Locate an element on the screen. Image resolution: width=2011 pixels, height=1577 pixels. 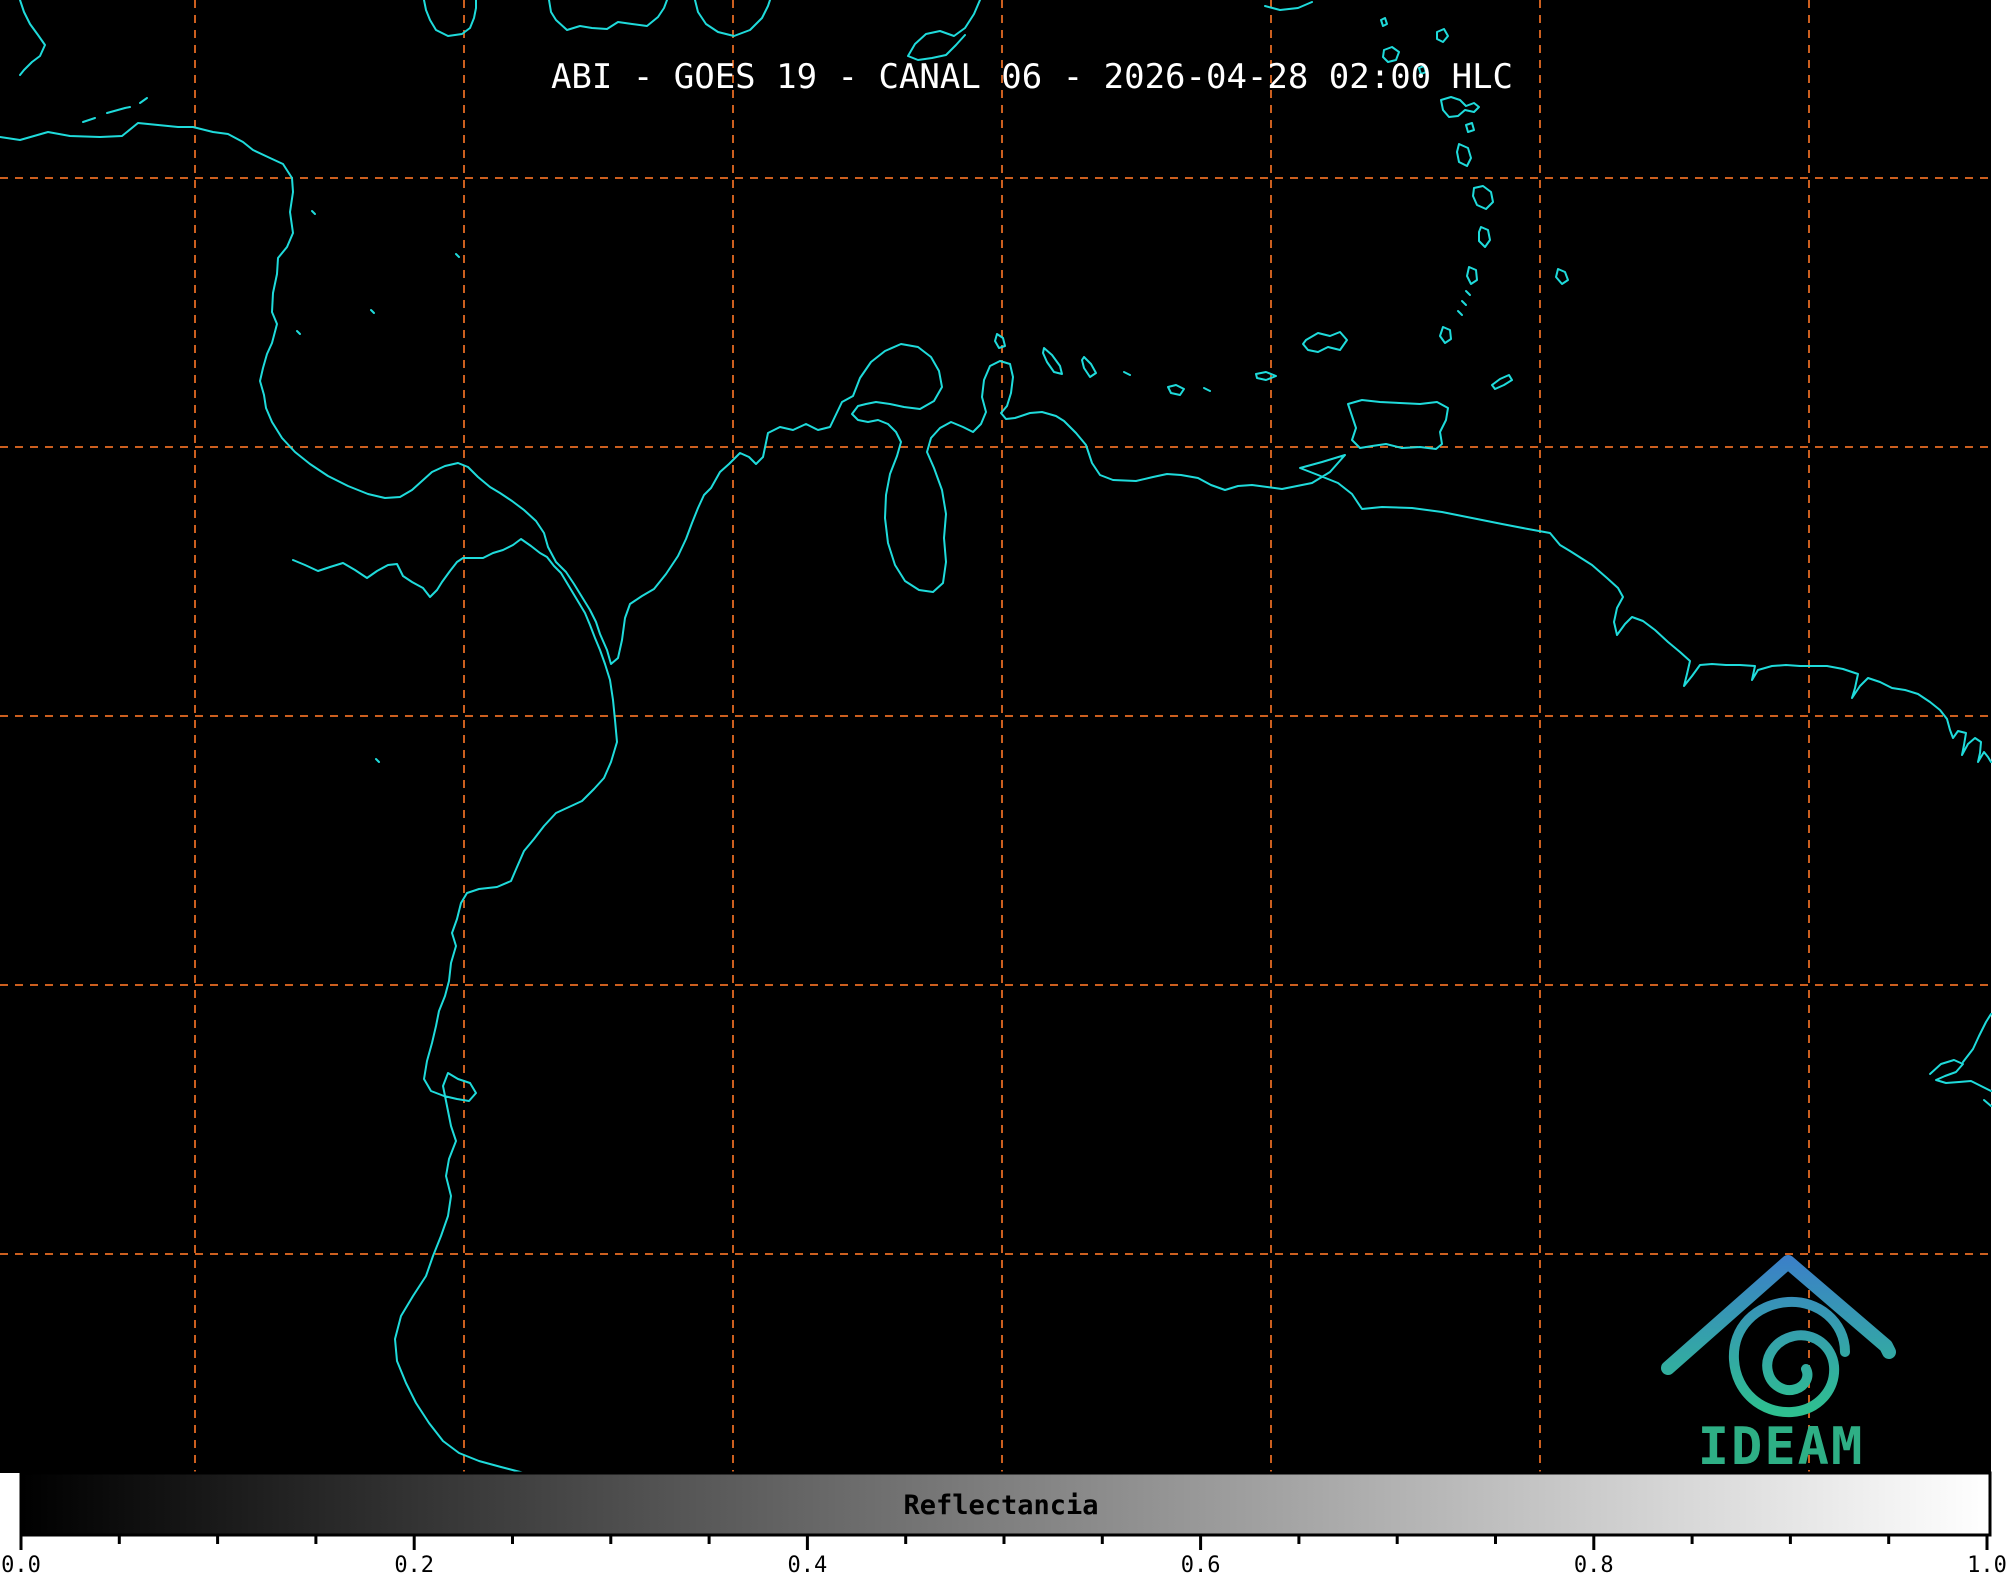
colorbar-label: Reflectancia is located at coordinates (1000, 1505).